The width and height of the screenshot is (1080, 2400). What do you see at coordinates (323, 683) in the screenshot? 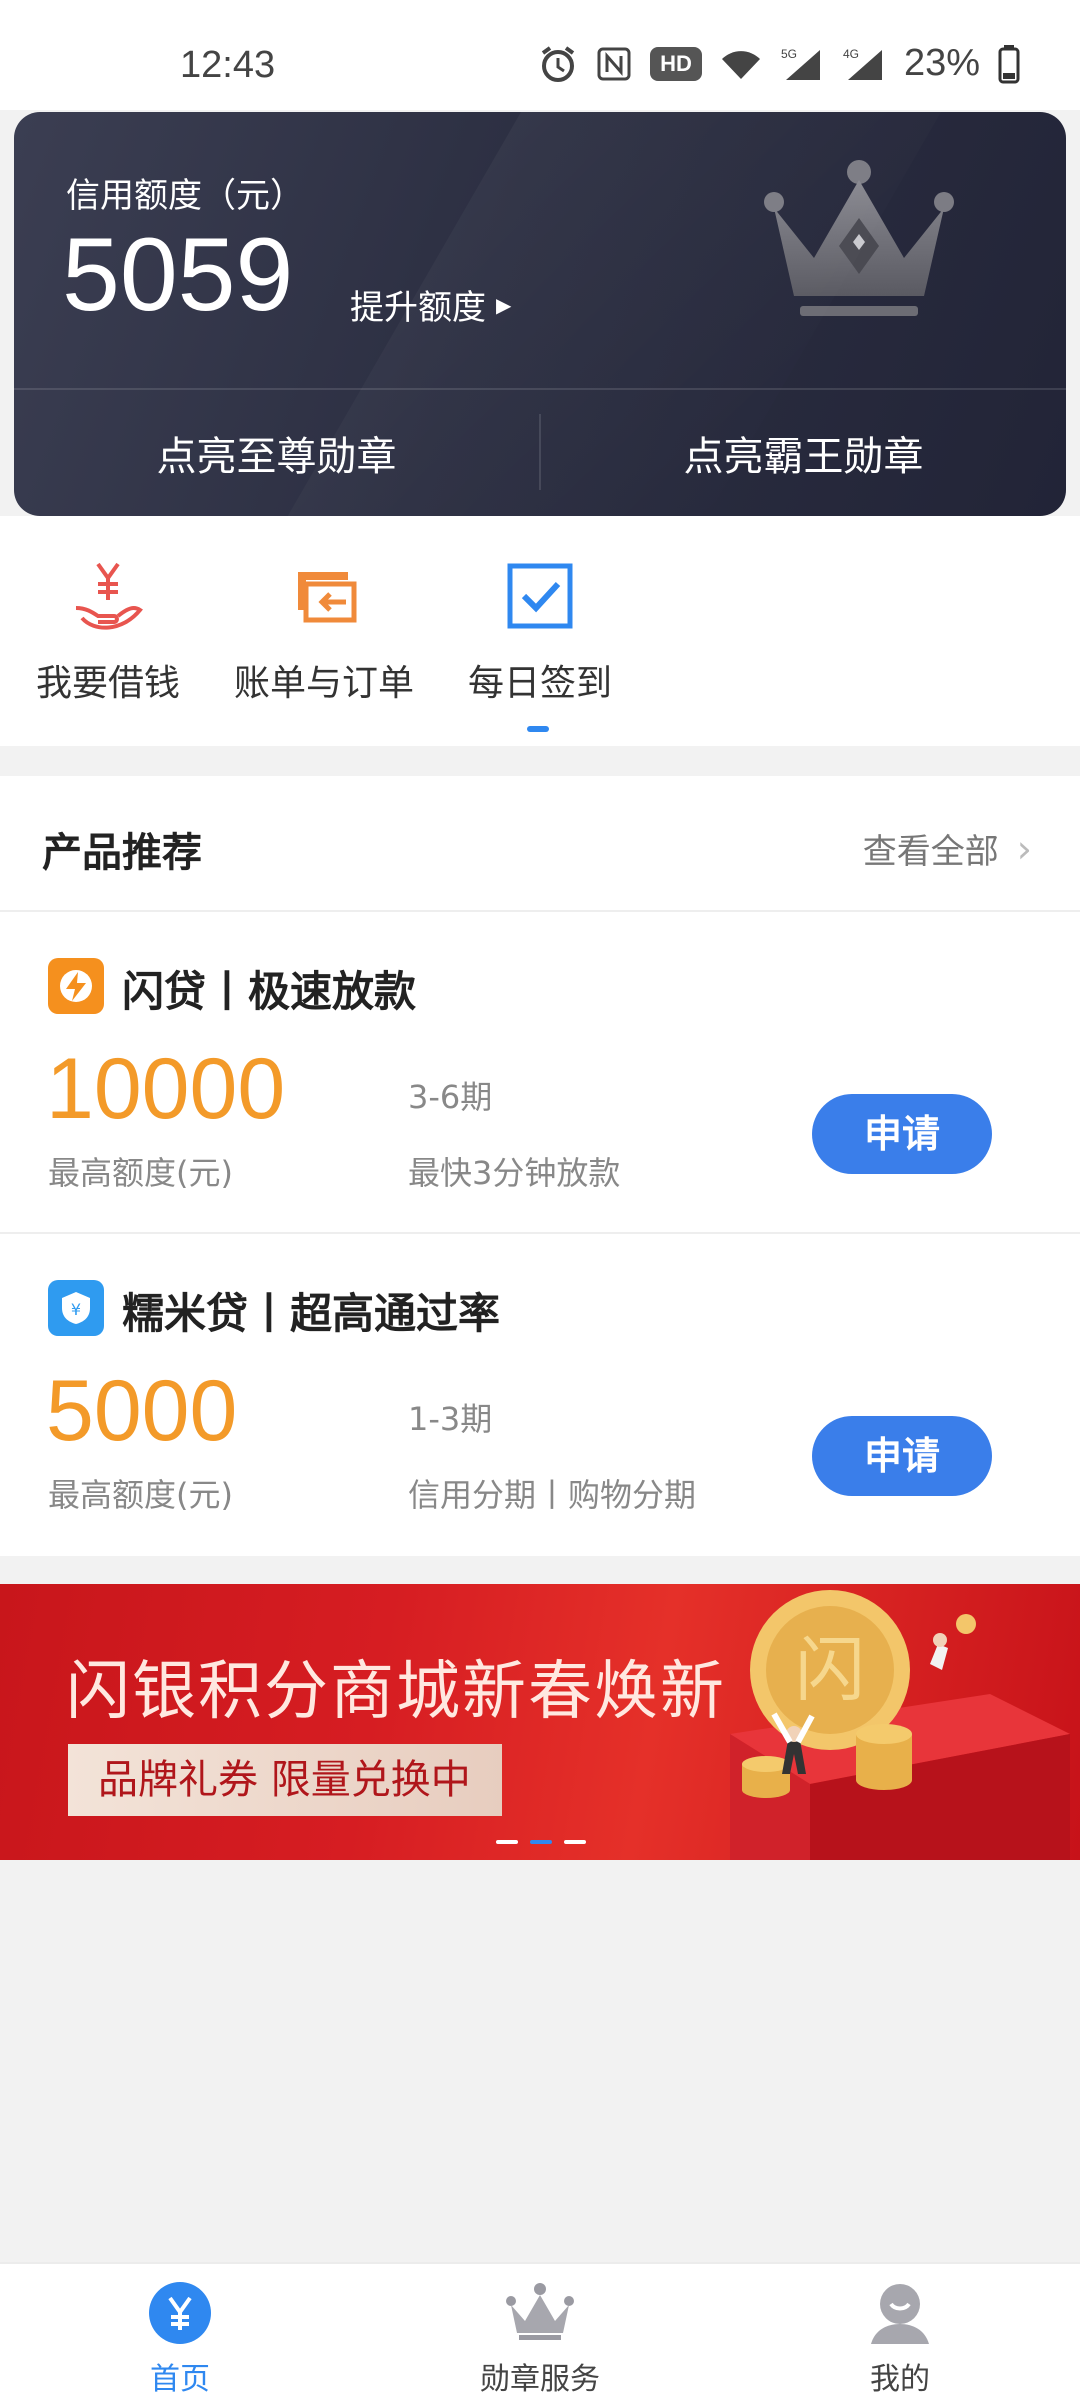
I see `quick-menu-label: 账单与订单` at bounding box center [323, 683].